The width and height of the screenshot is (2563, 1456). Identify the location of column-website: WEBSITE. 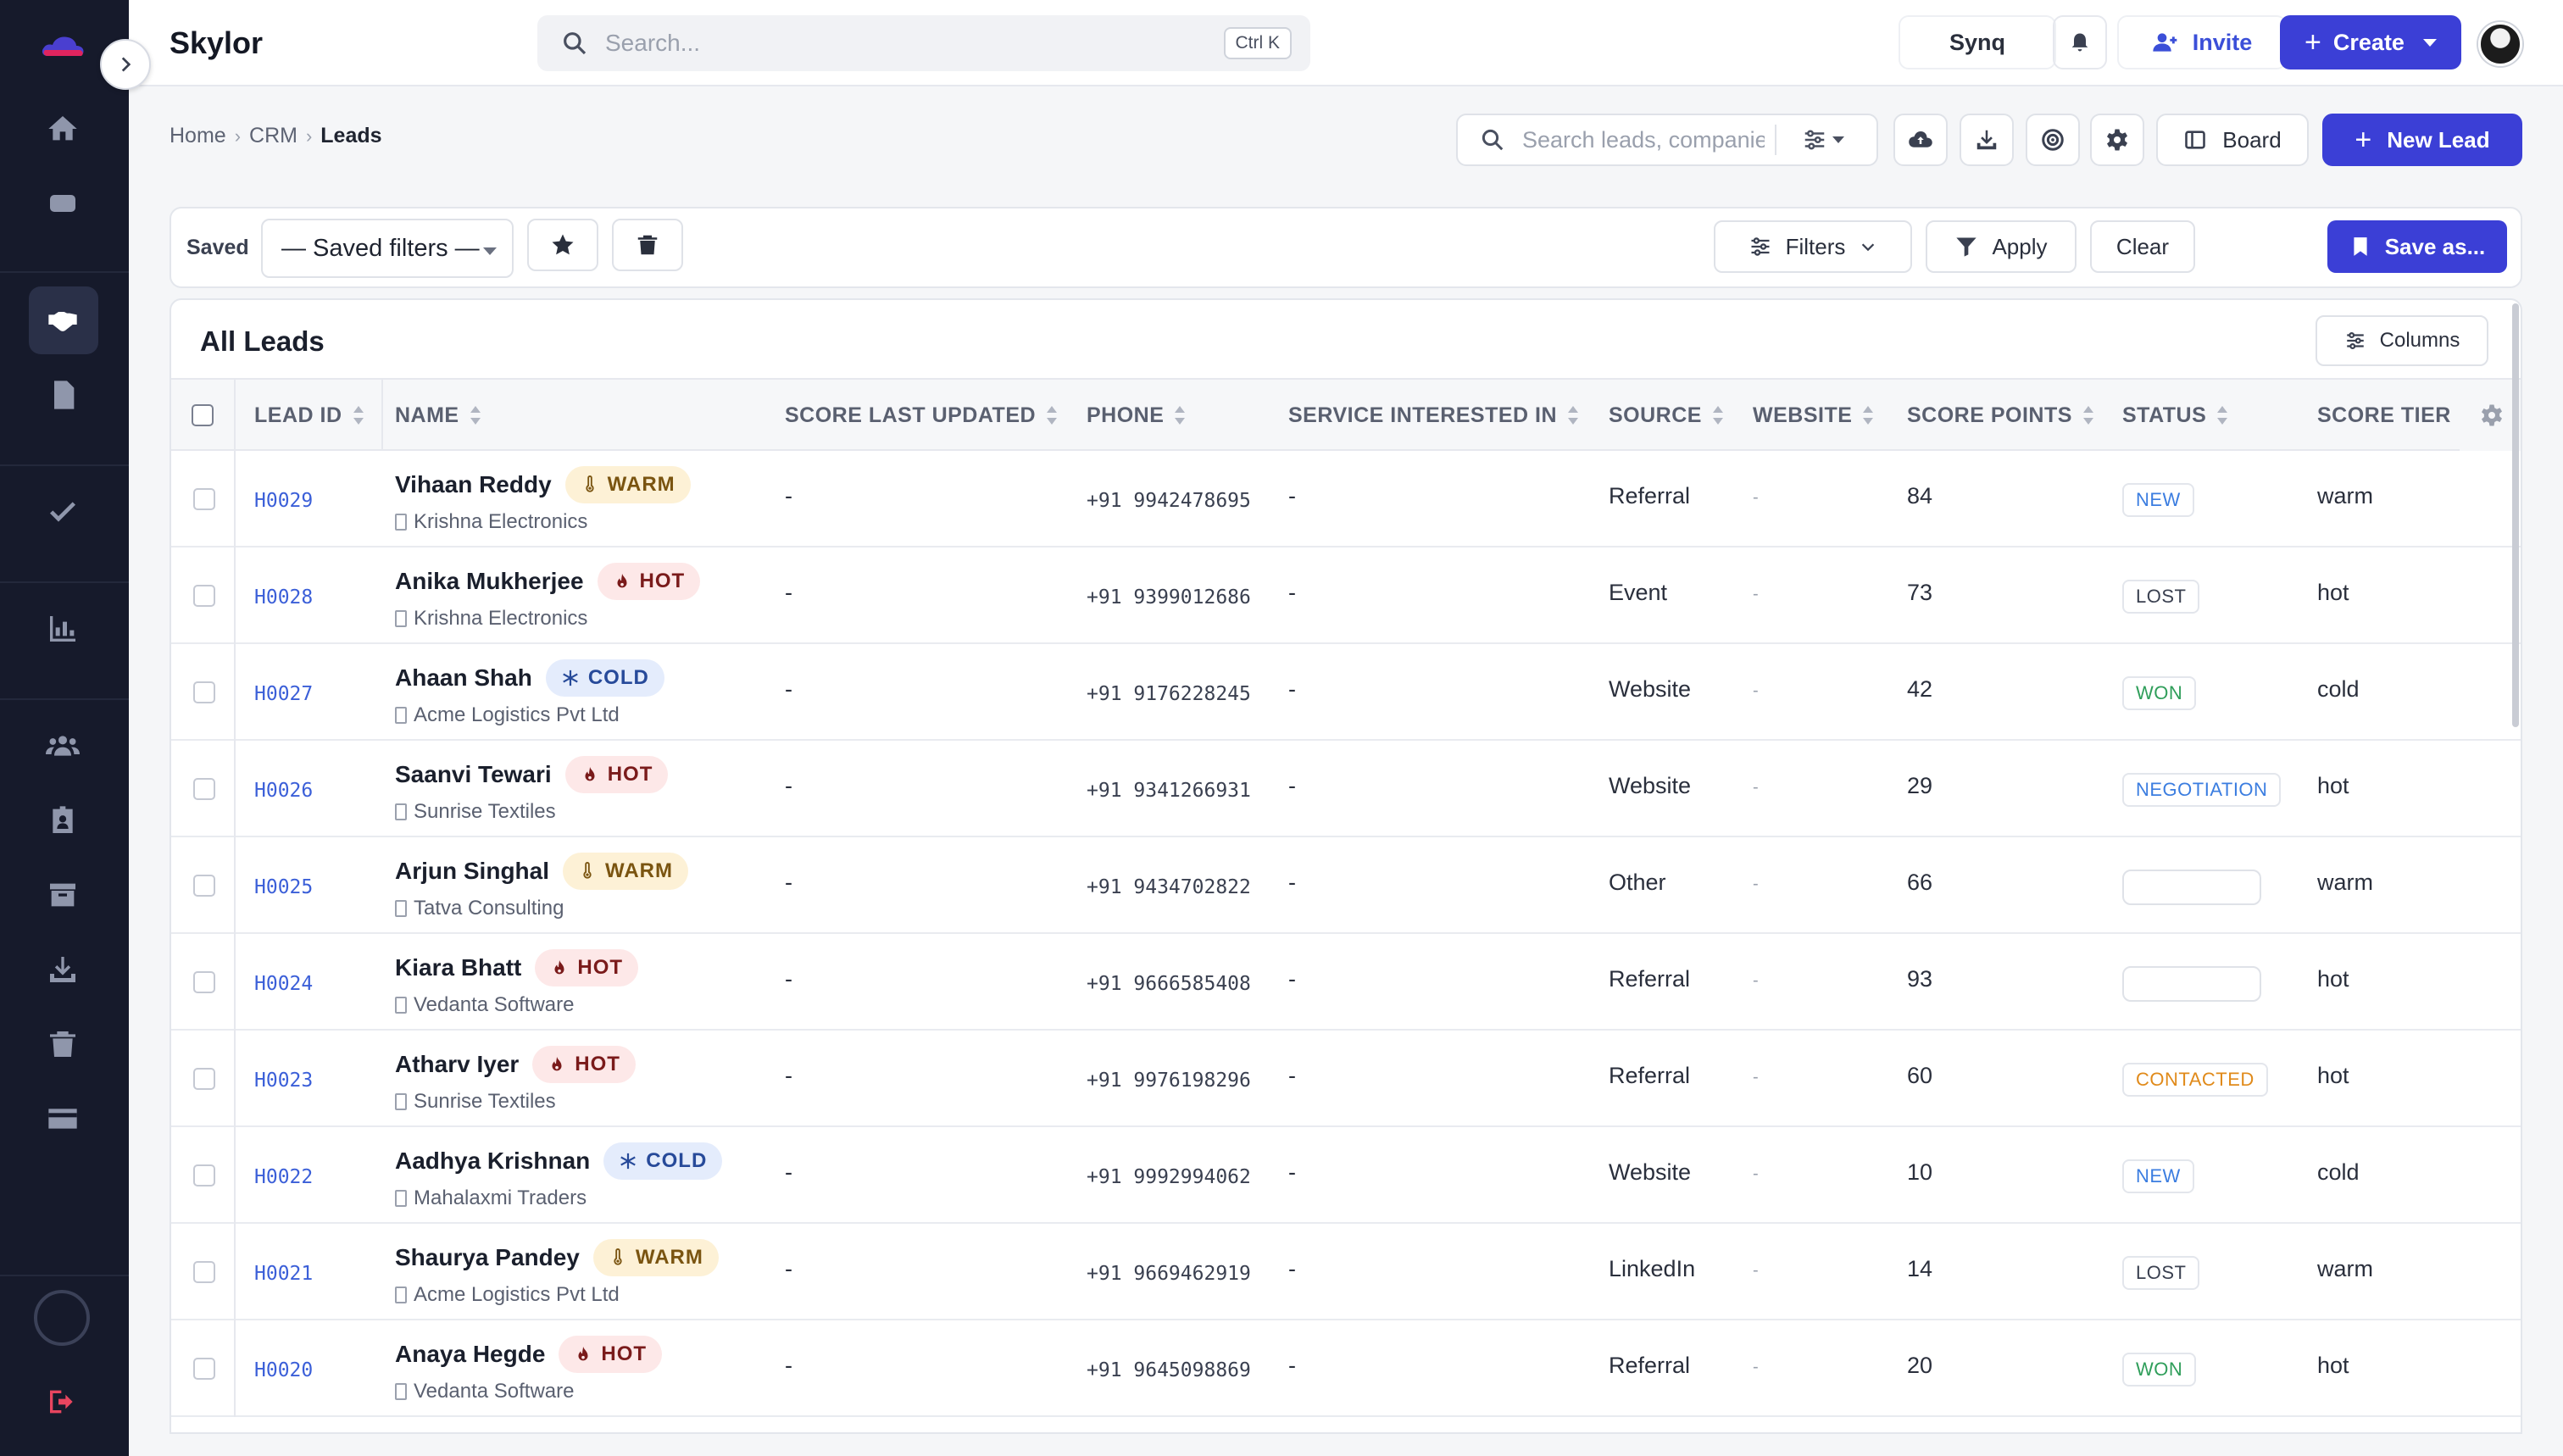
(1813, 416).